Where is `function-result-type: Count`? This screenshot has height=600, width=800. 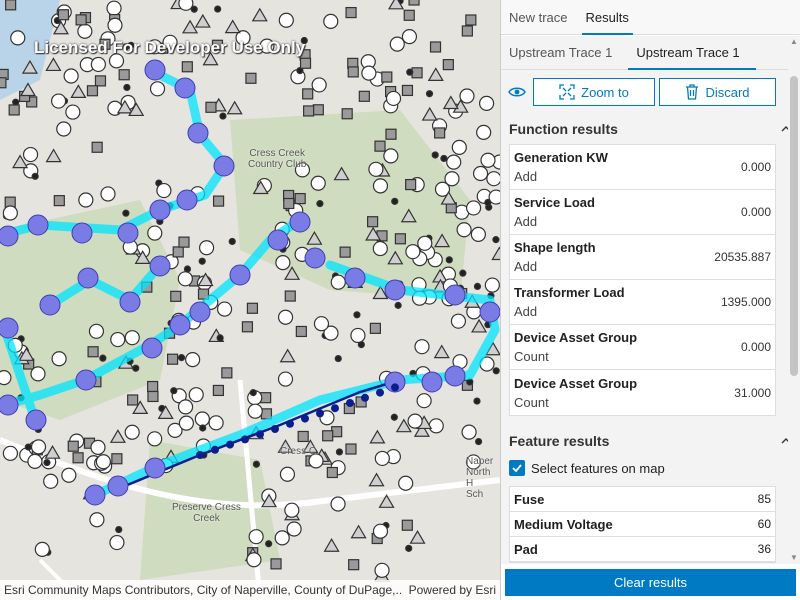 function-result-type: Count is located at coordinates (531, 402).